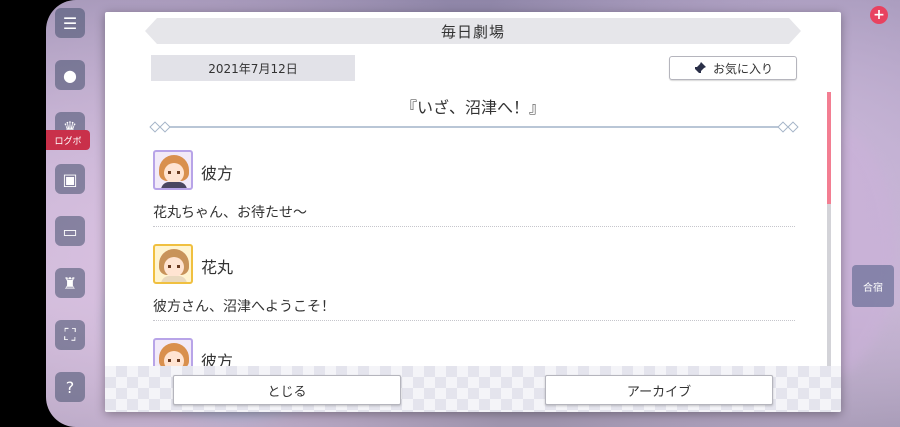 The height and width of the screenshot is (427, 900). I want to click on chat-icon: ●, so click(70, 75).